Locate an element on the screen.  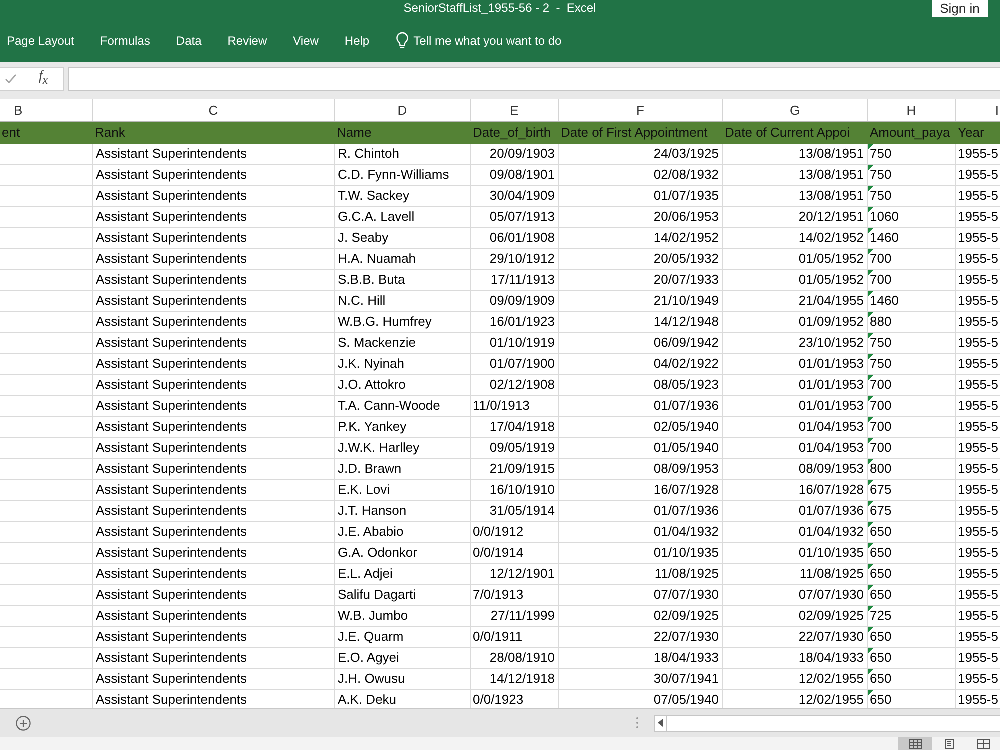
table-cell: 01/09/1952 is located at coordinates (795, 322).